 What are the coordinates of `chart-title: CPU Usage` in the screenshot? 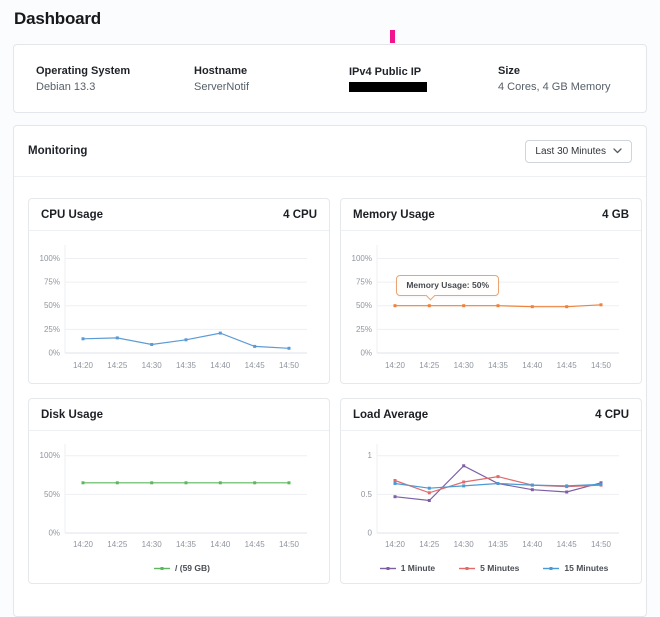 It's located at (72, 214).